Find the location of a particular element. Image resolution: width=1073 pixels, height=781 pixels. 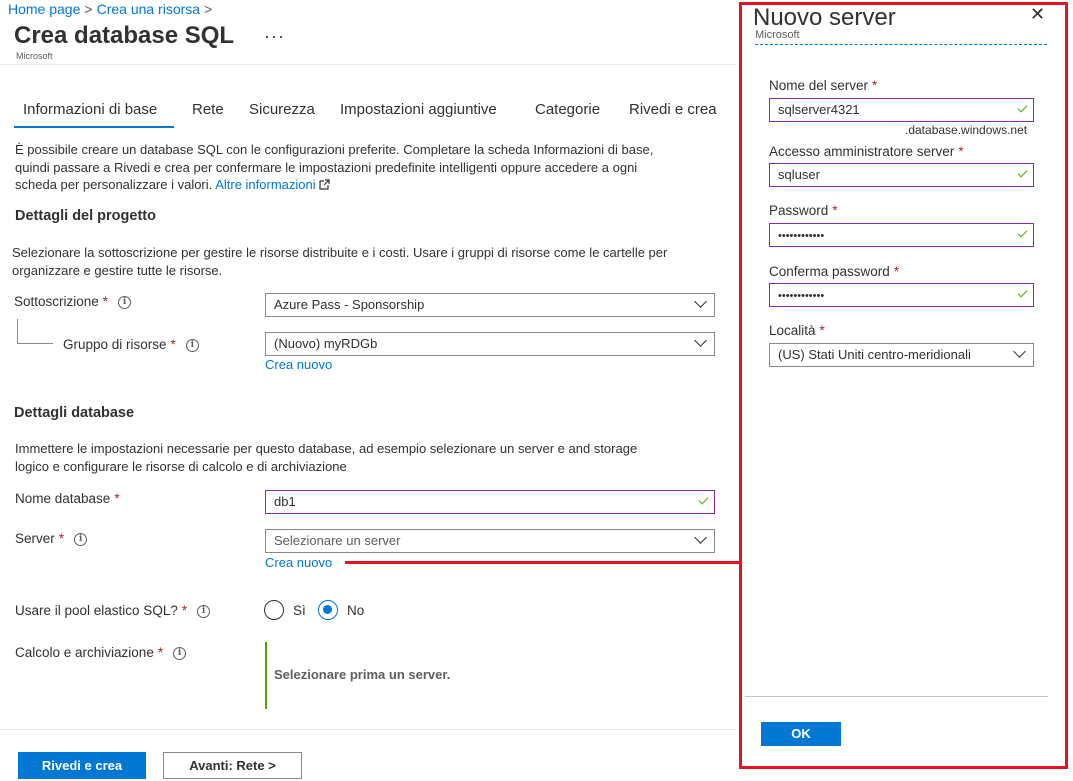

panel-subtitle: Microsoft is located at coordinates (777, 35).